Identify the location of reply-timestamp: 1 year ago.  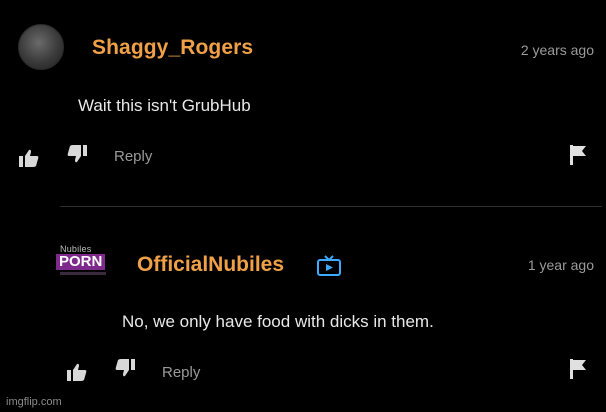
(560, 265).